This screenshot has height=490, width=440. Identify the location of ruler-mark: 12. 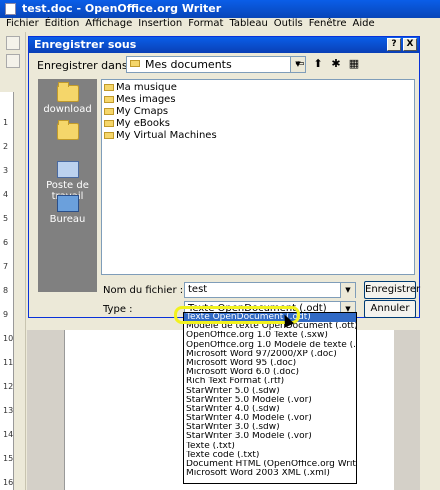
(8, 386).